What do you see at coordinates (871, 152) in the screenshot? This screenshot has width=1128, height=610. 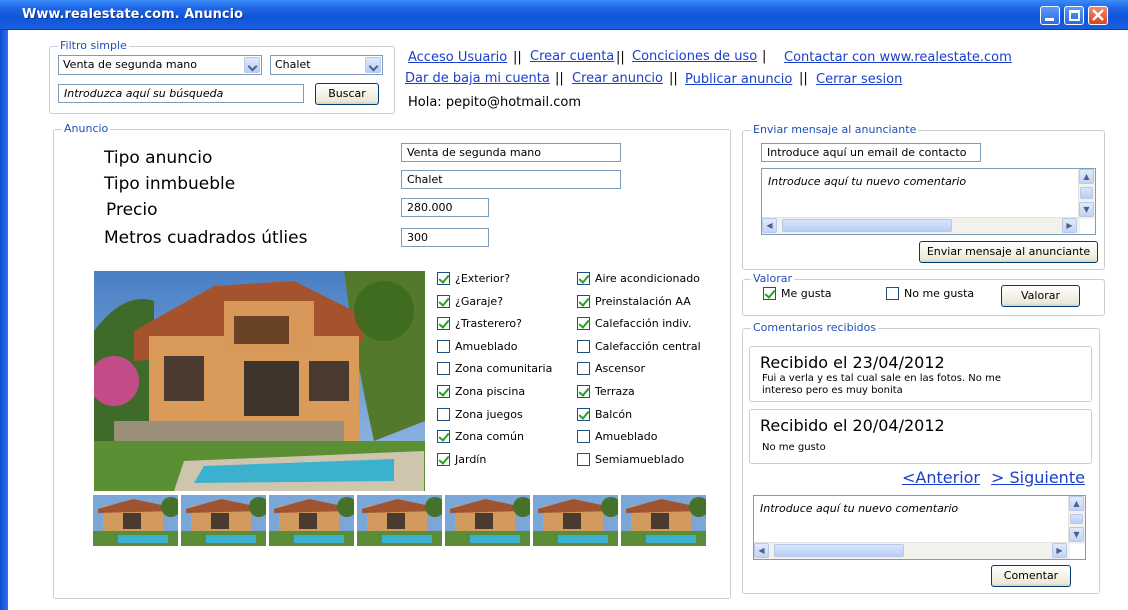 I see `contact-email-input: Introduce aquí un email de contacto` at bounding box center [871, 152].